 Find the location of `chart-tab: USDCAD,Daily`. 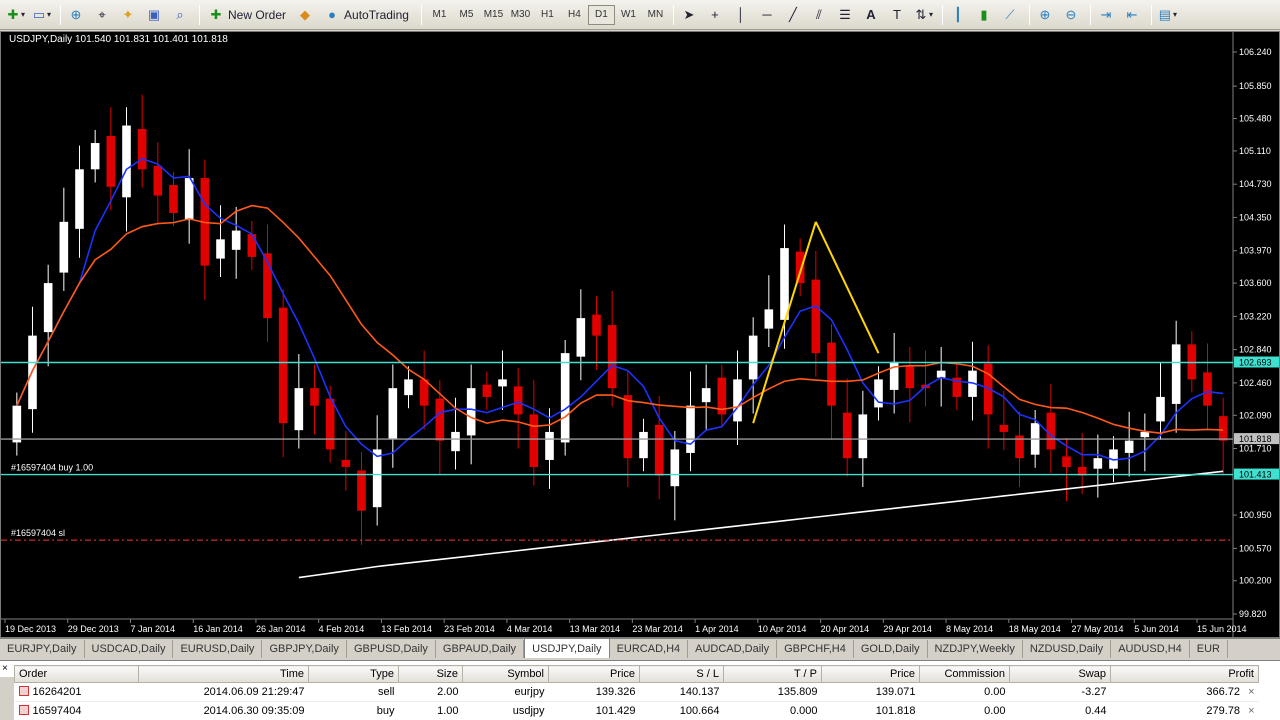

chart-tab: USDCAD,Daily is located at coordinates (129, 649).